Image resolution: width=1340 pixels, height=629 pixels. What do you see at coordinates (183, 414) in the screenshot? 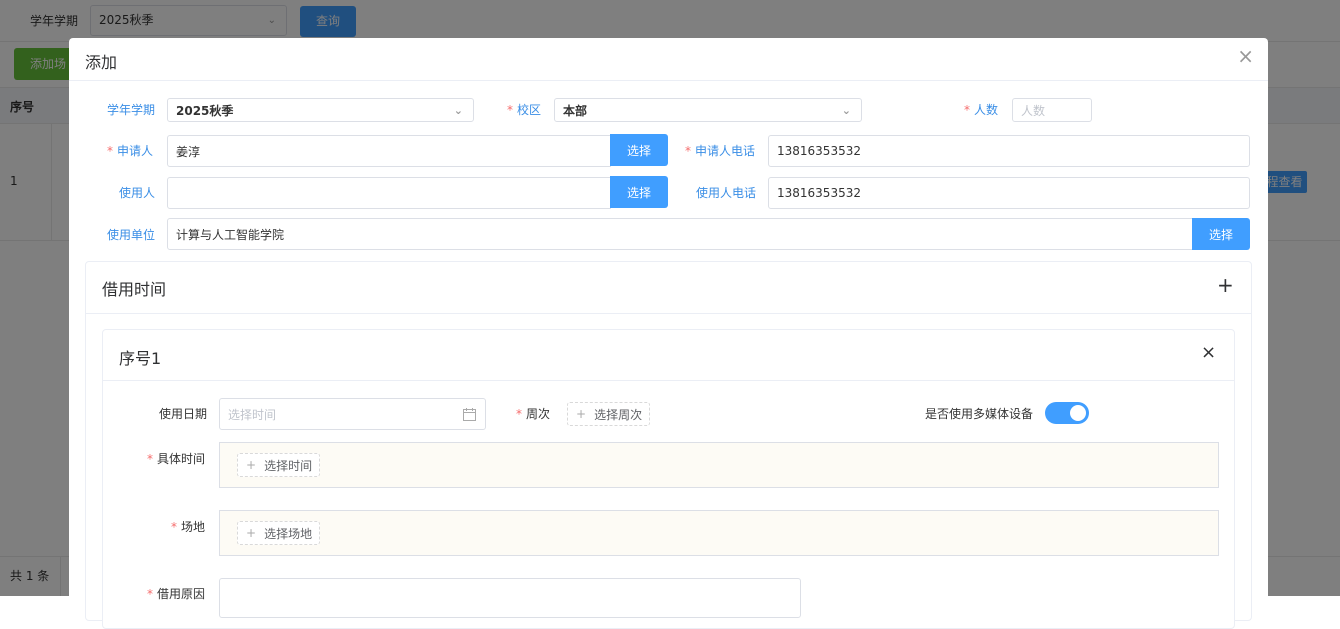
I see `date-label: 使用日期` at bounding box center [183, 414].